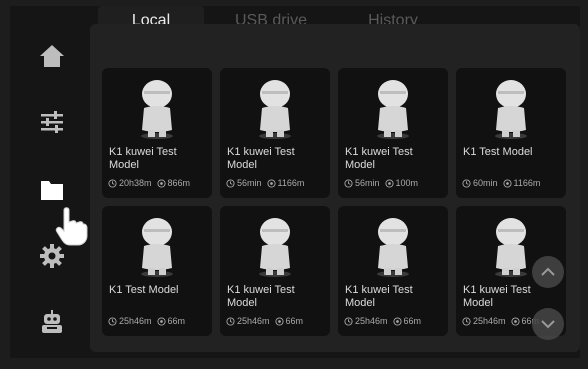 The height and width of the screenshot is (369, 588). I want to click on file-meta: 20h38m 866m, so click(160, 183).